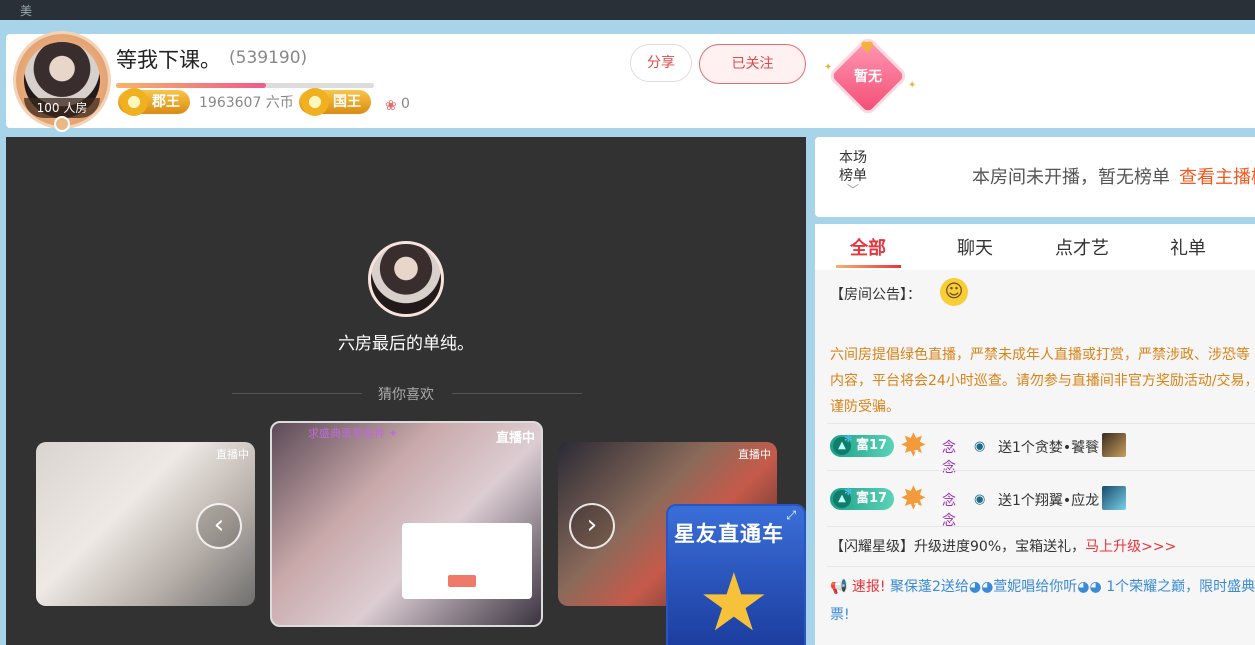  What do you see at coordinates (1188, 247) in the screenshot?
I see `tab-gift-list: 礼单` at bounding box center [1188, 247].